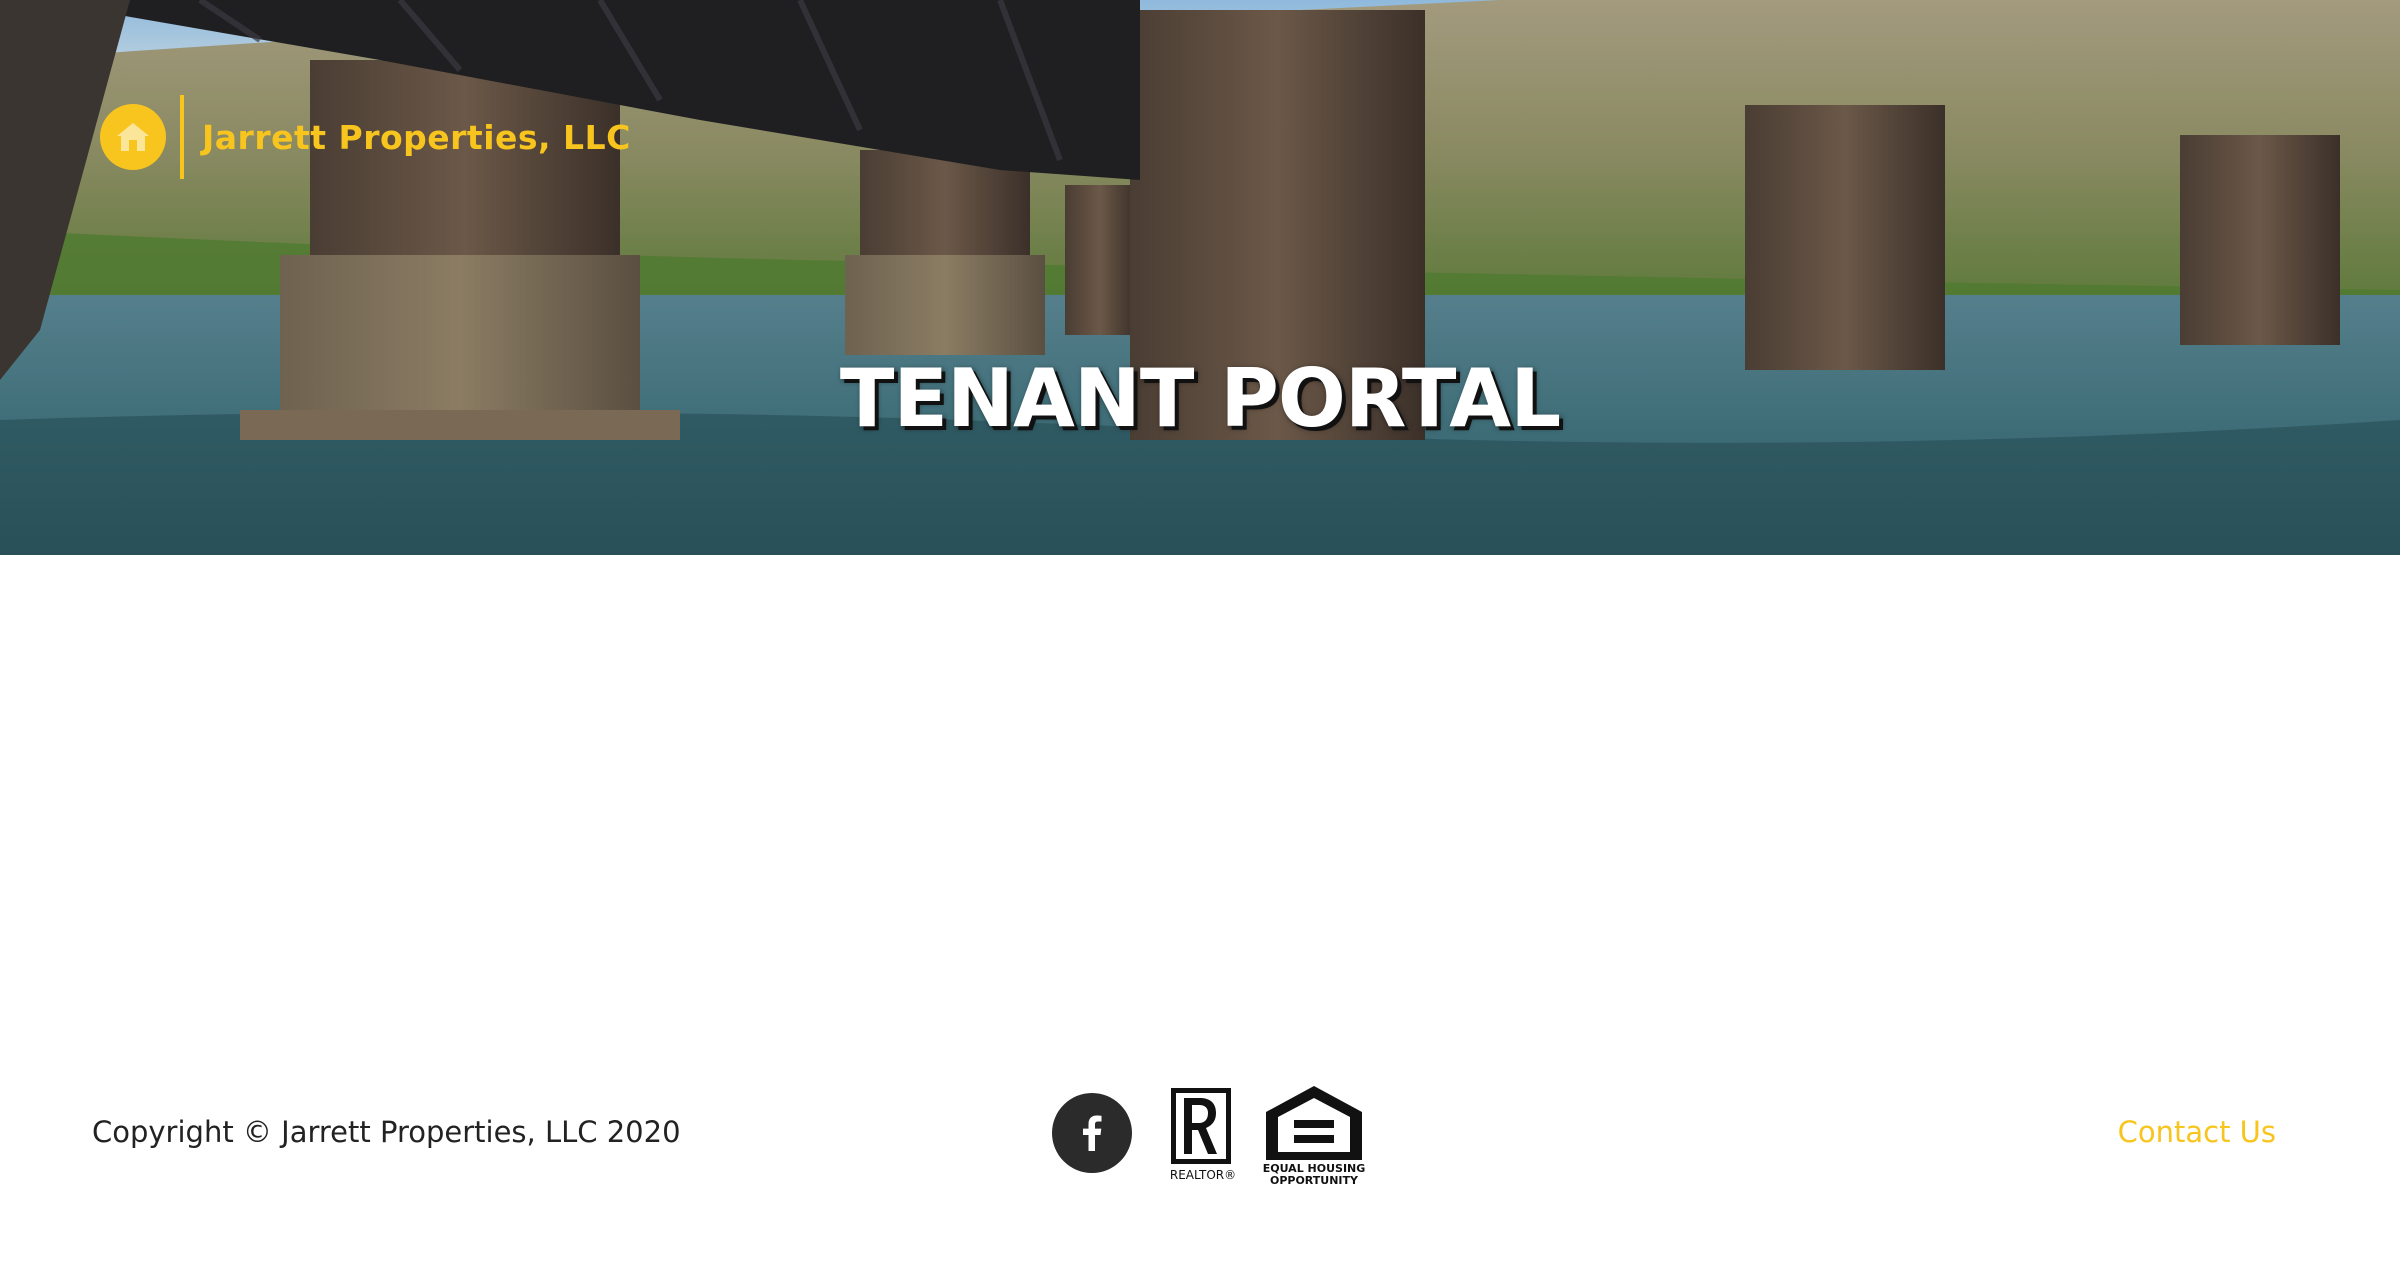 The width and height of the screenshot is (2400, 1288). Describe the element at coordinates (1314, 1134) in the screenshot. I see `equal-housing-logo: EQUAL HOUSING OPPORTUNITY` at that location.